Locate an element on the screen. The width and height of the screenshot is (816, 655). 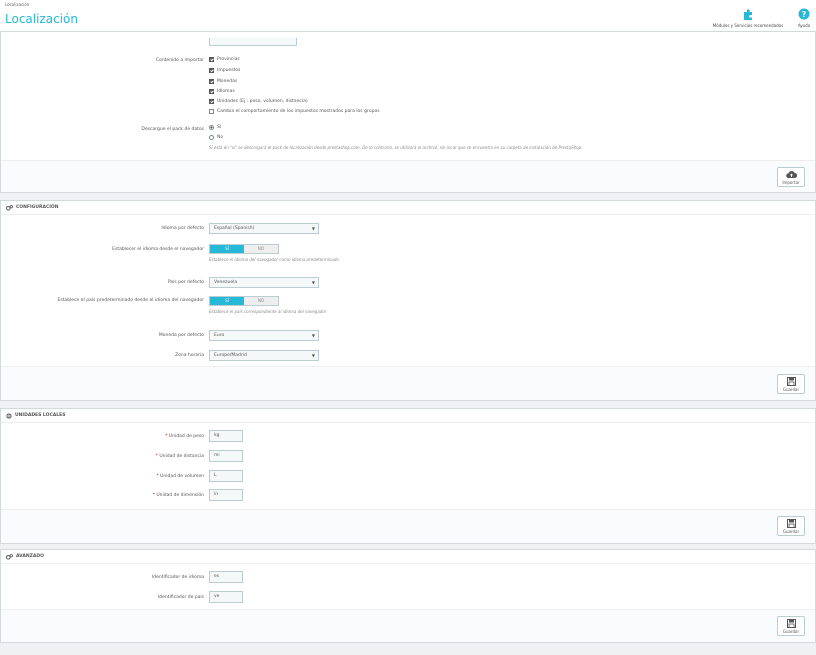
browser-country-toggle: SÍ NO is located at coordinates (244, 301).